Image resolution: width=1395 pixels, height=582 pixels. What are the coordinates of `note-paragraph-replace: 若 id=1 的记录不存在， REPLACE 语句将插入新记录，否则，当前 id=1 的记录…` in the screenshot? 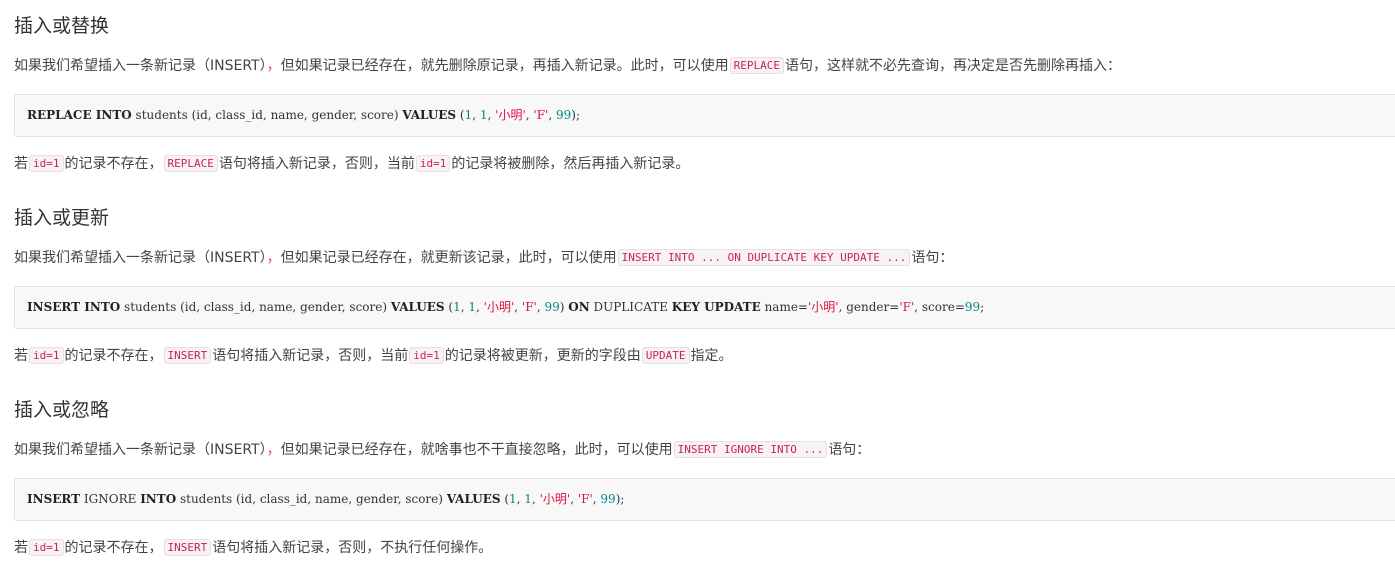 It's located at (352, 163).